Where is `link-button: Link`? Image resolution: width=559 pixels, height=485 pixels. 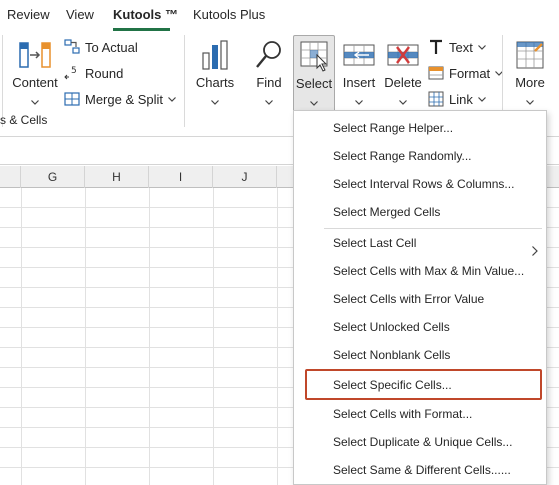 link-button: Link is located at coordinates (457, 99).